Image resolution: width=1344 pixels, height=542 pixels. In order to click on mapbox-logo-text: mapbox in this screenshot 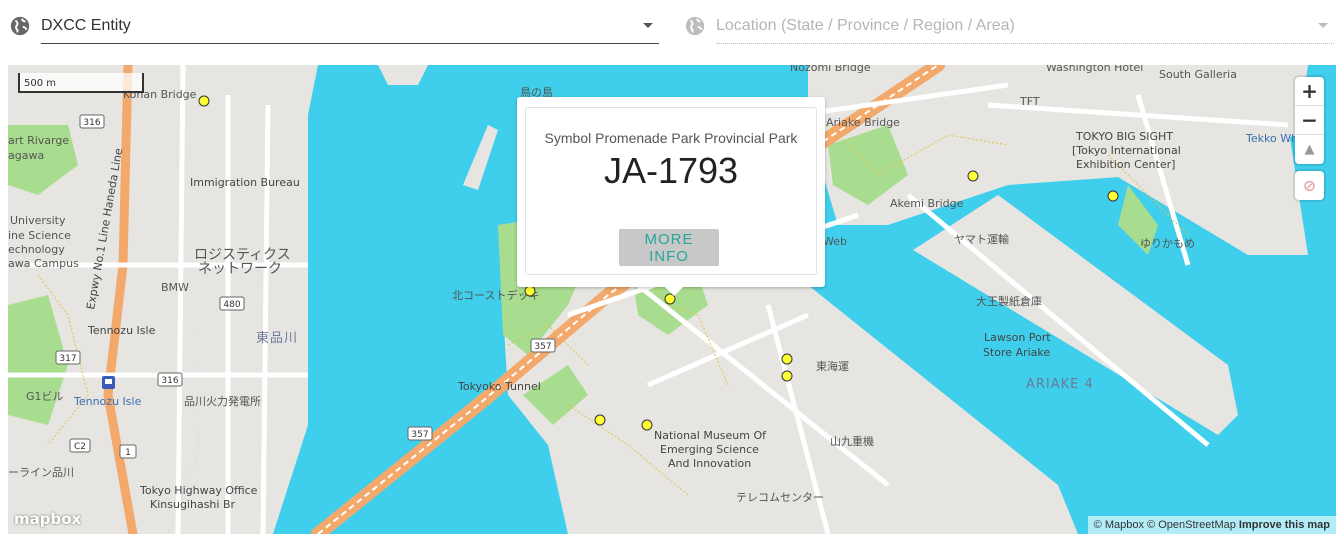, I will do `click(48, 519)`.